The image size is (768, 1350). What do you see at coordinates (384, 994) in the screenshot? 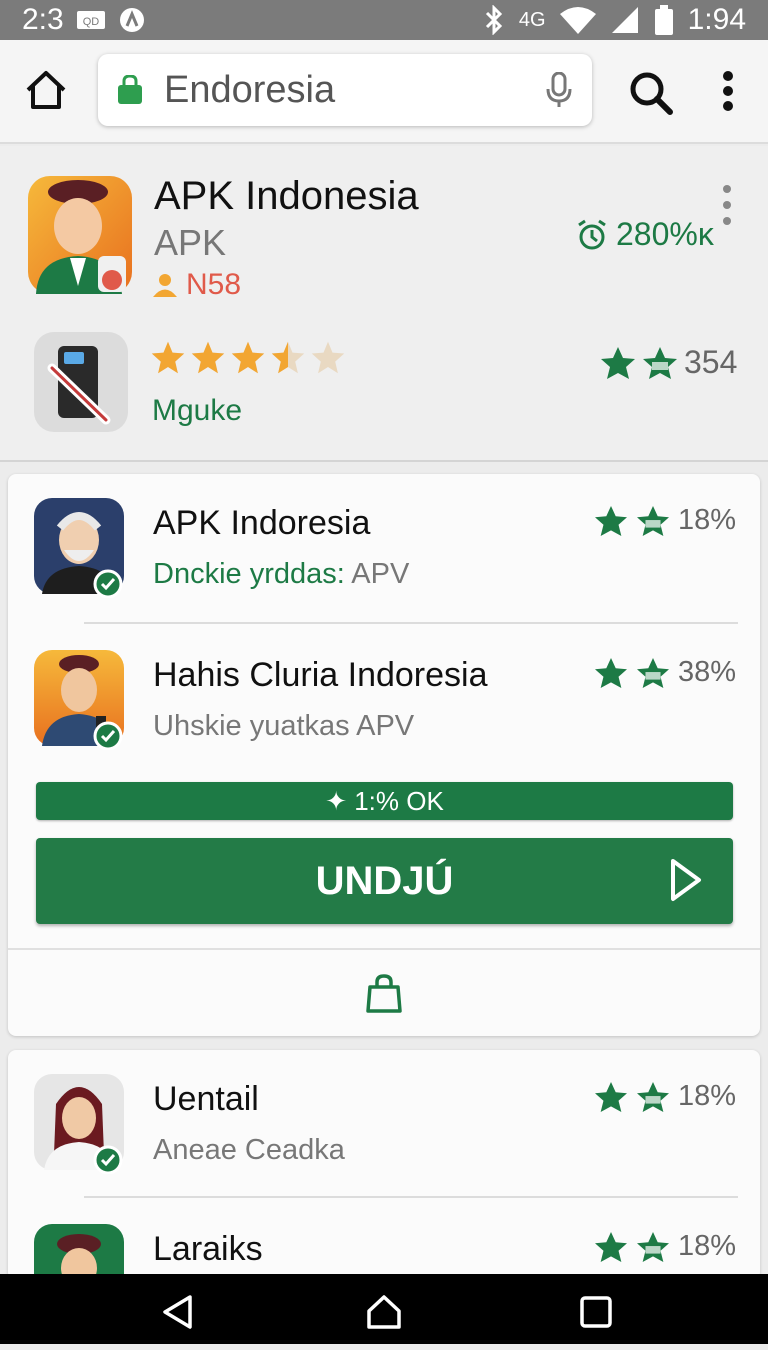
I see `shopping-bag-icon` at bounding box center [384, 994].